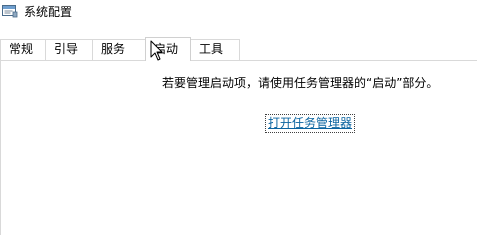 Image resolution: width=477 pixels, height=240 pixels. I want to click on tab-boot: 引导, so click(69, 49).